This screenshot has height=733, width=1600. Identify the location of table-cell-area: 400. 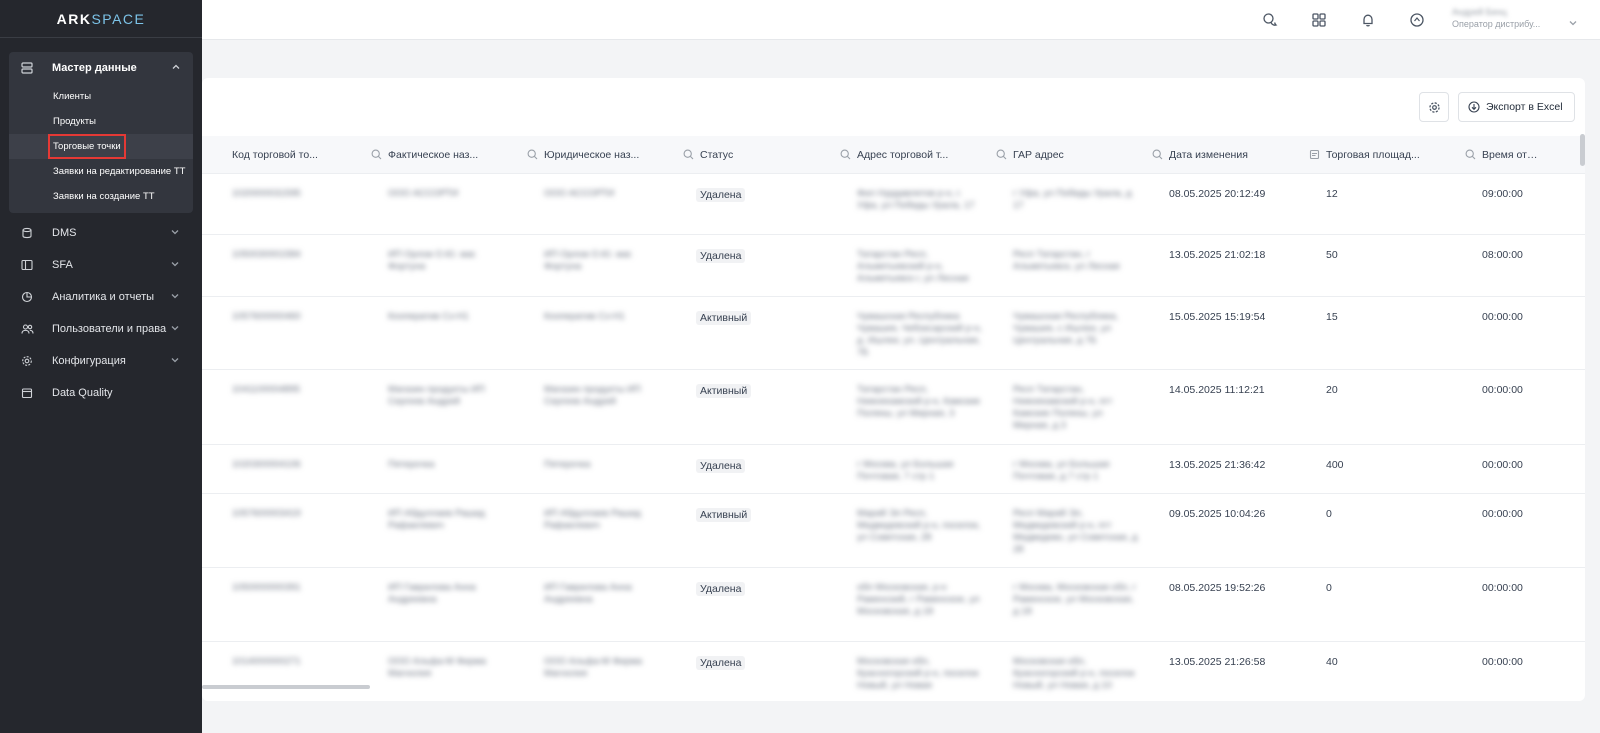
(1335, 465).